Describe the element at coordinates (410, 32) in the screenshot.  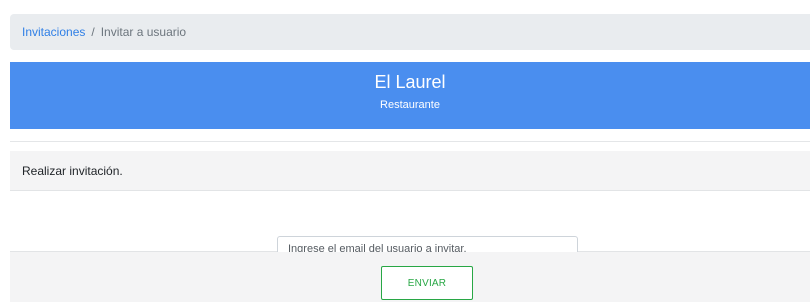
I see `breadcrumb: Invitaciones / Invitar a usuario` at that location.